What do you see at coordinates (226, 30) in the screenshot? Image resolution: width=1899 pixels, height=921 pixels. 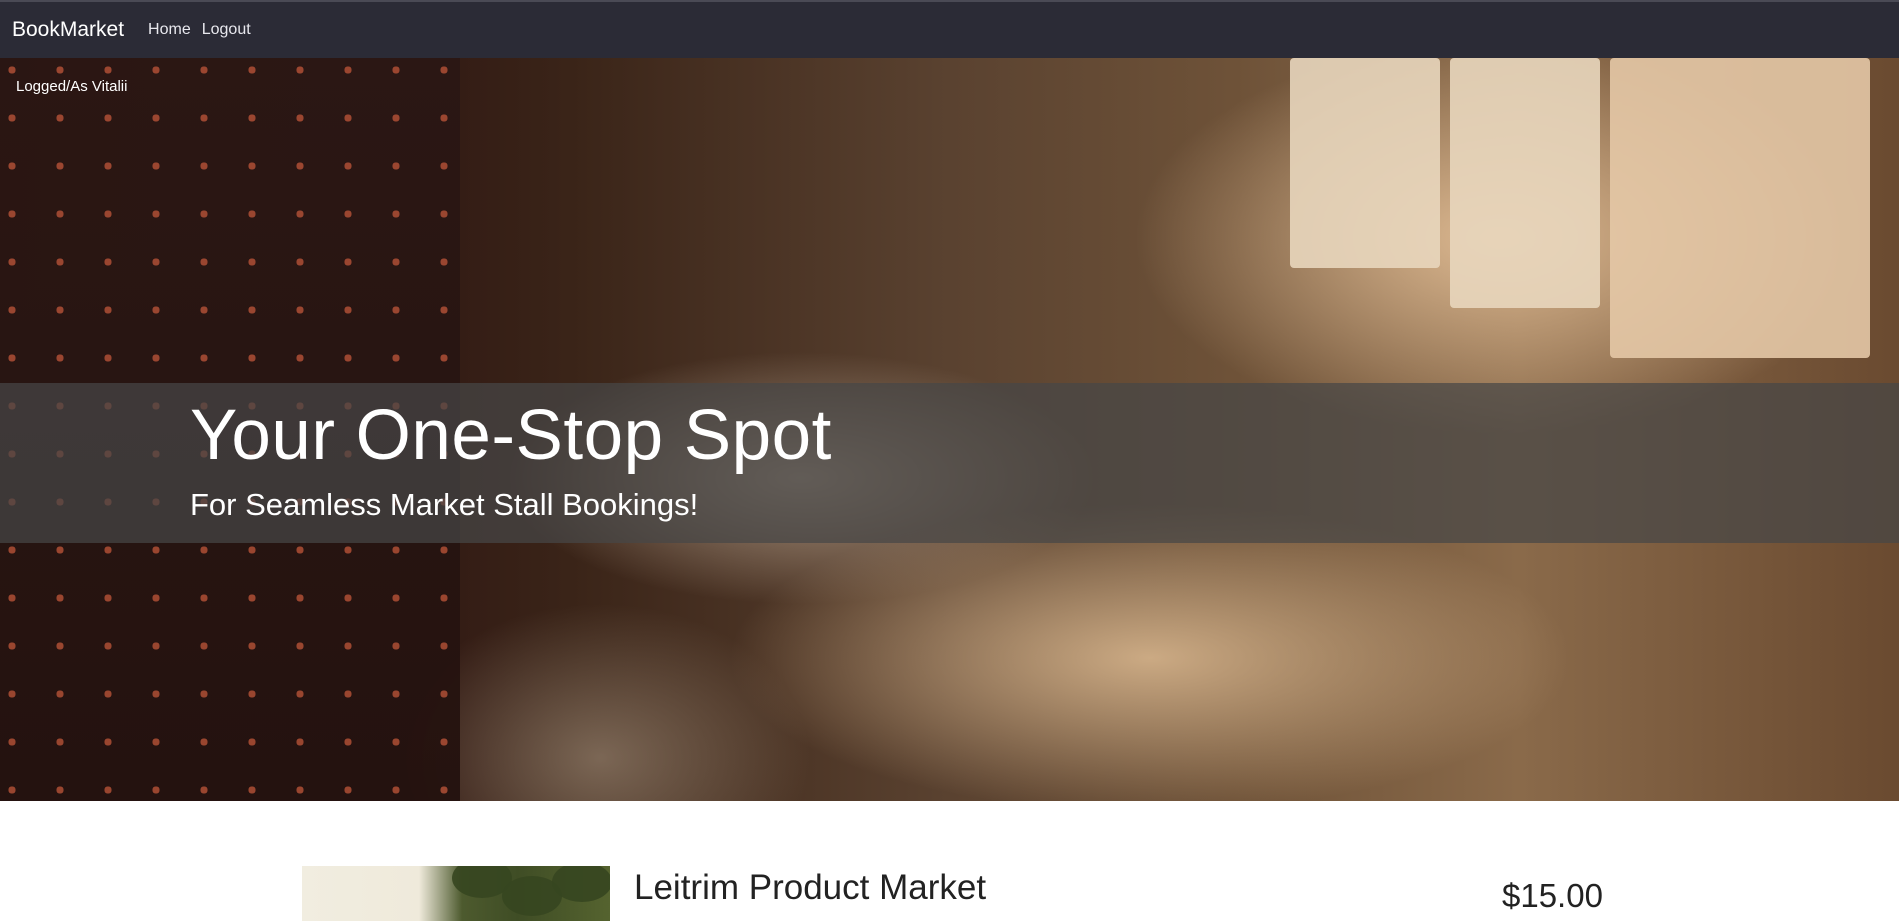 I see `nav-link-logout: Logout` at bounding box center [226, 30].